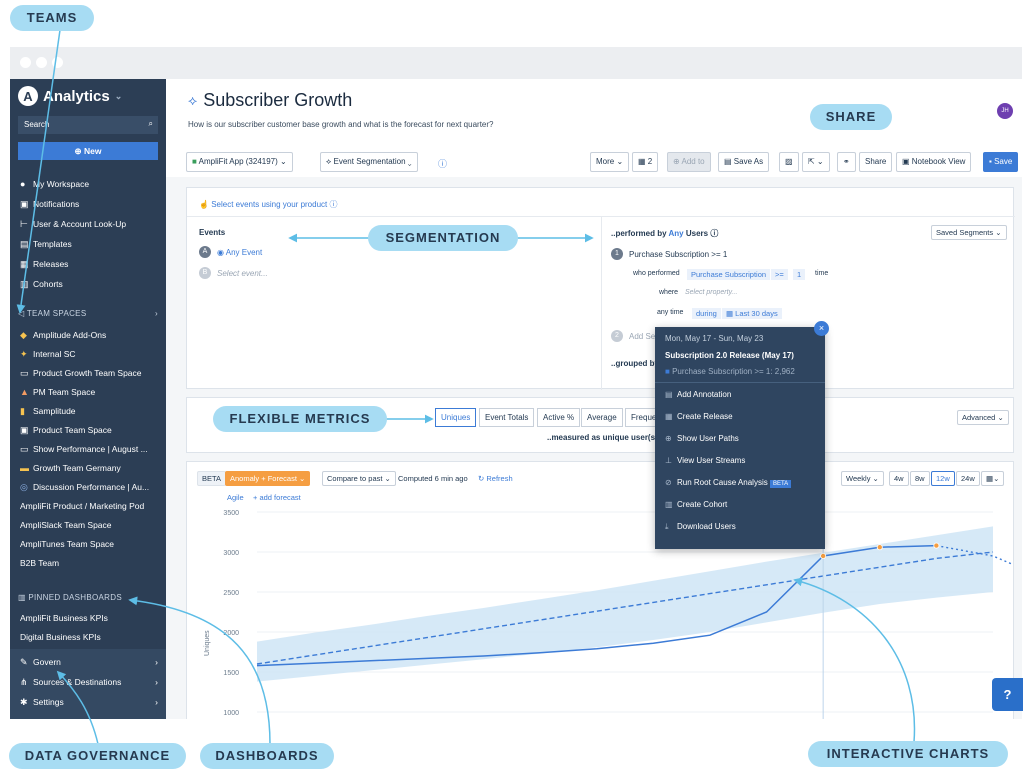  Describe the element at coordinates (789, 162) in the screenshot. I see `comment-button: ▨` at that location.